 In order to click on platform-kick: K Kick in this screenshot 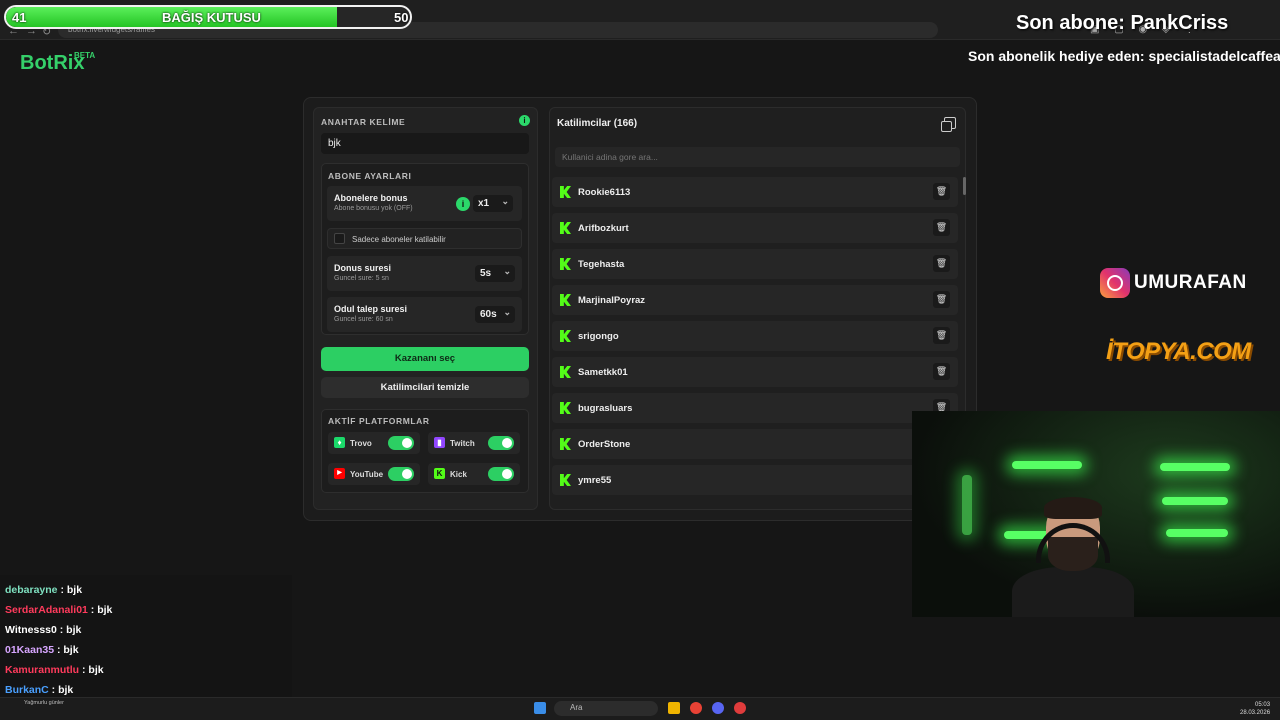, I will do `click(474, 474)`.